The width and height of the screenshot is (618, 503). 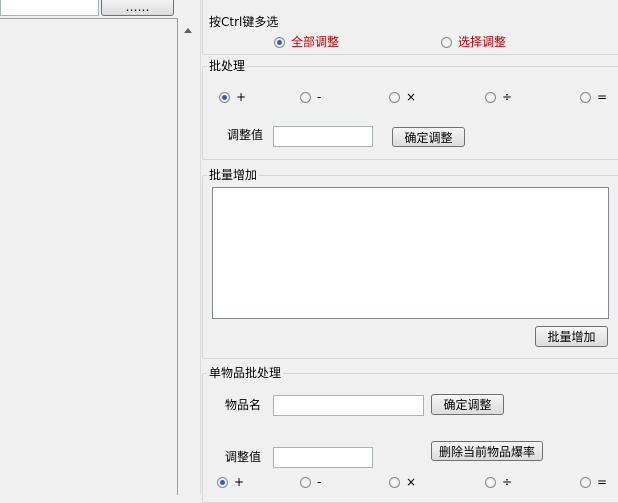 I want to click on pane-divider, so click(x=200, y=247).